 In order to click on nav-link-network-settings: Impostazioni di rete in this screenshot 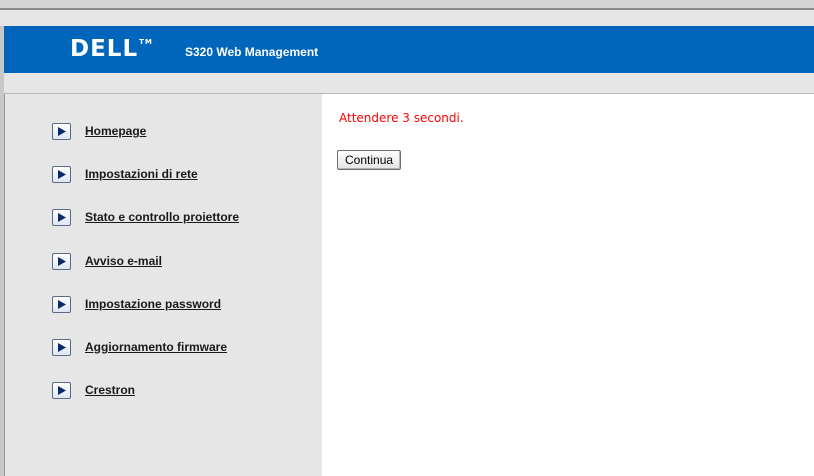, I will do `click(141, 174)`.